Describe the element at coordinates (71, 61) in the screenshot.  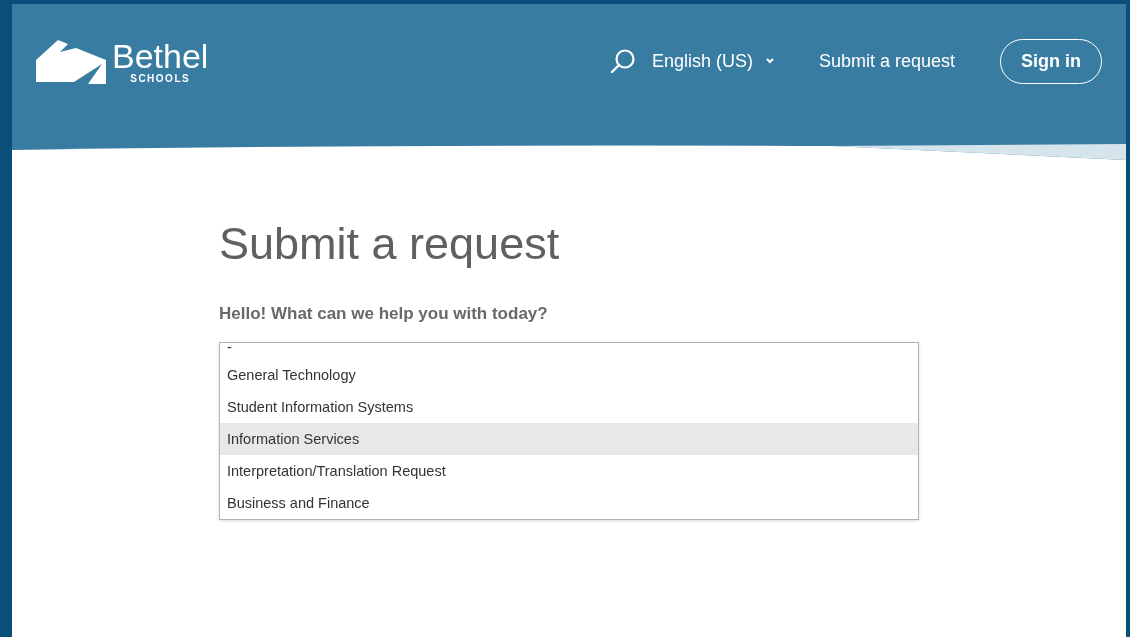
I see `logo-icon` at that location.